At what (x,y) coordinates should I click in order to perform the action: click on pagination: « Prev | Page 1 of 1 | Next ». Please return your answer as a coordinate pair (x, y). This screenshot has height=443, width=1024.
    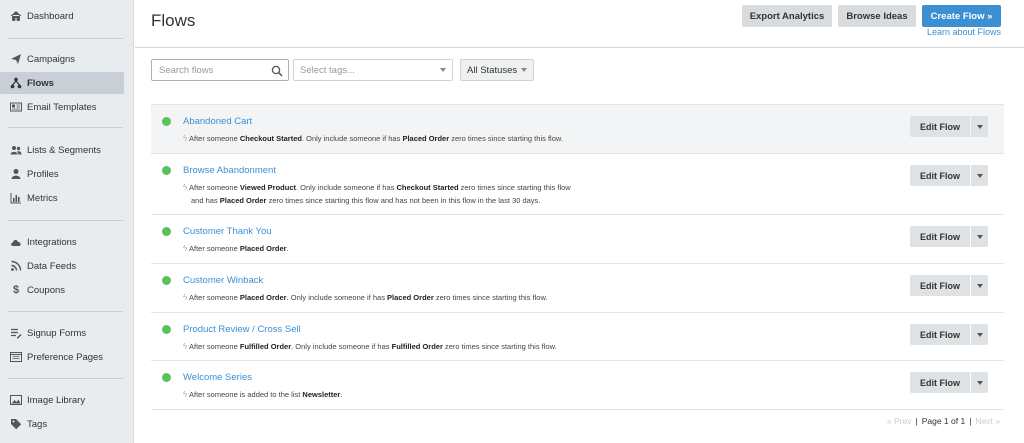
    Looking at the image, I should click on (943, 421).